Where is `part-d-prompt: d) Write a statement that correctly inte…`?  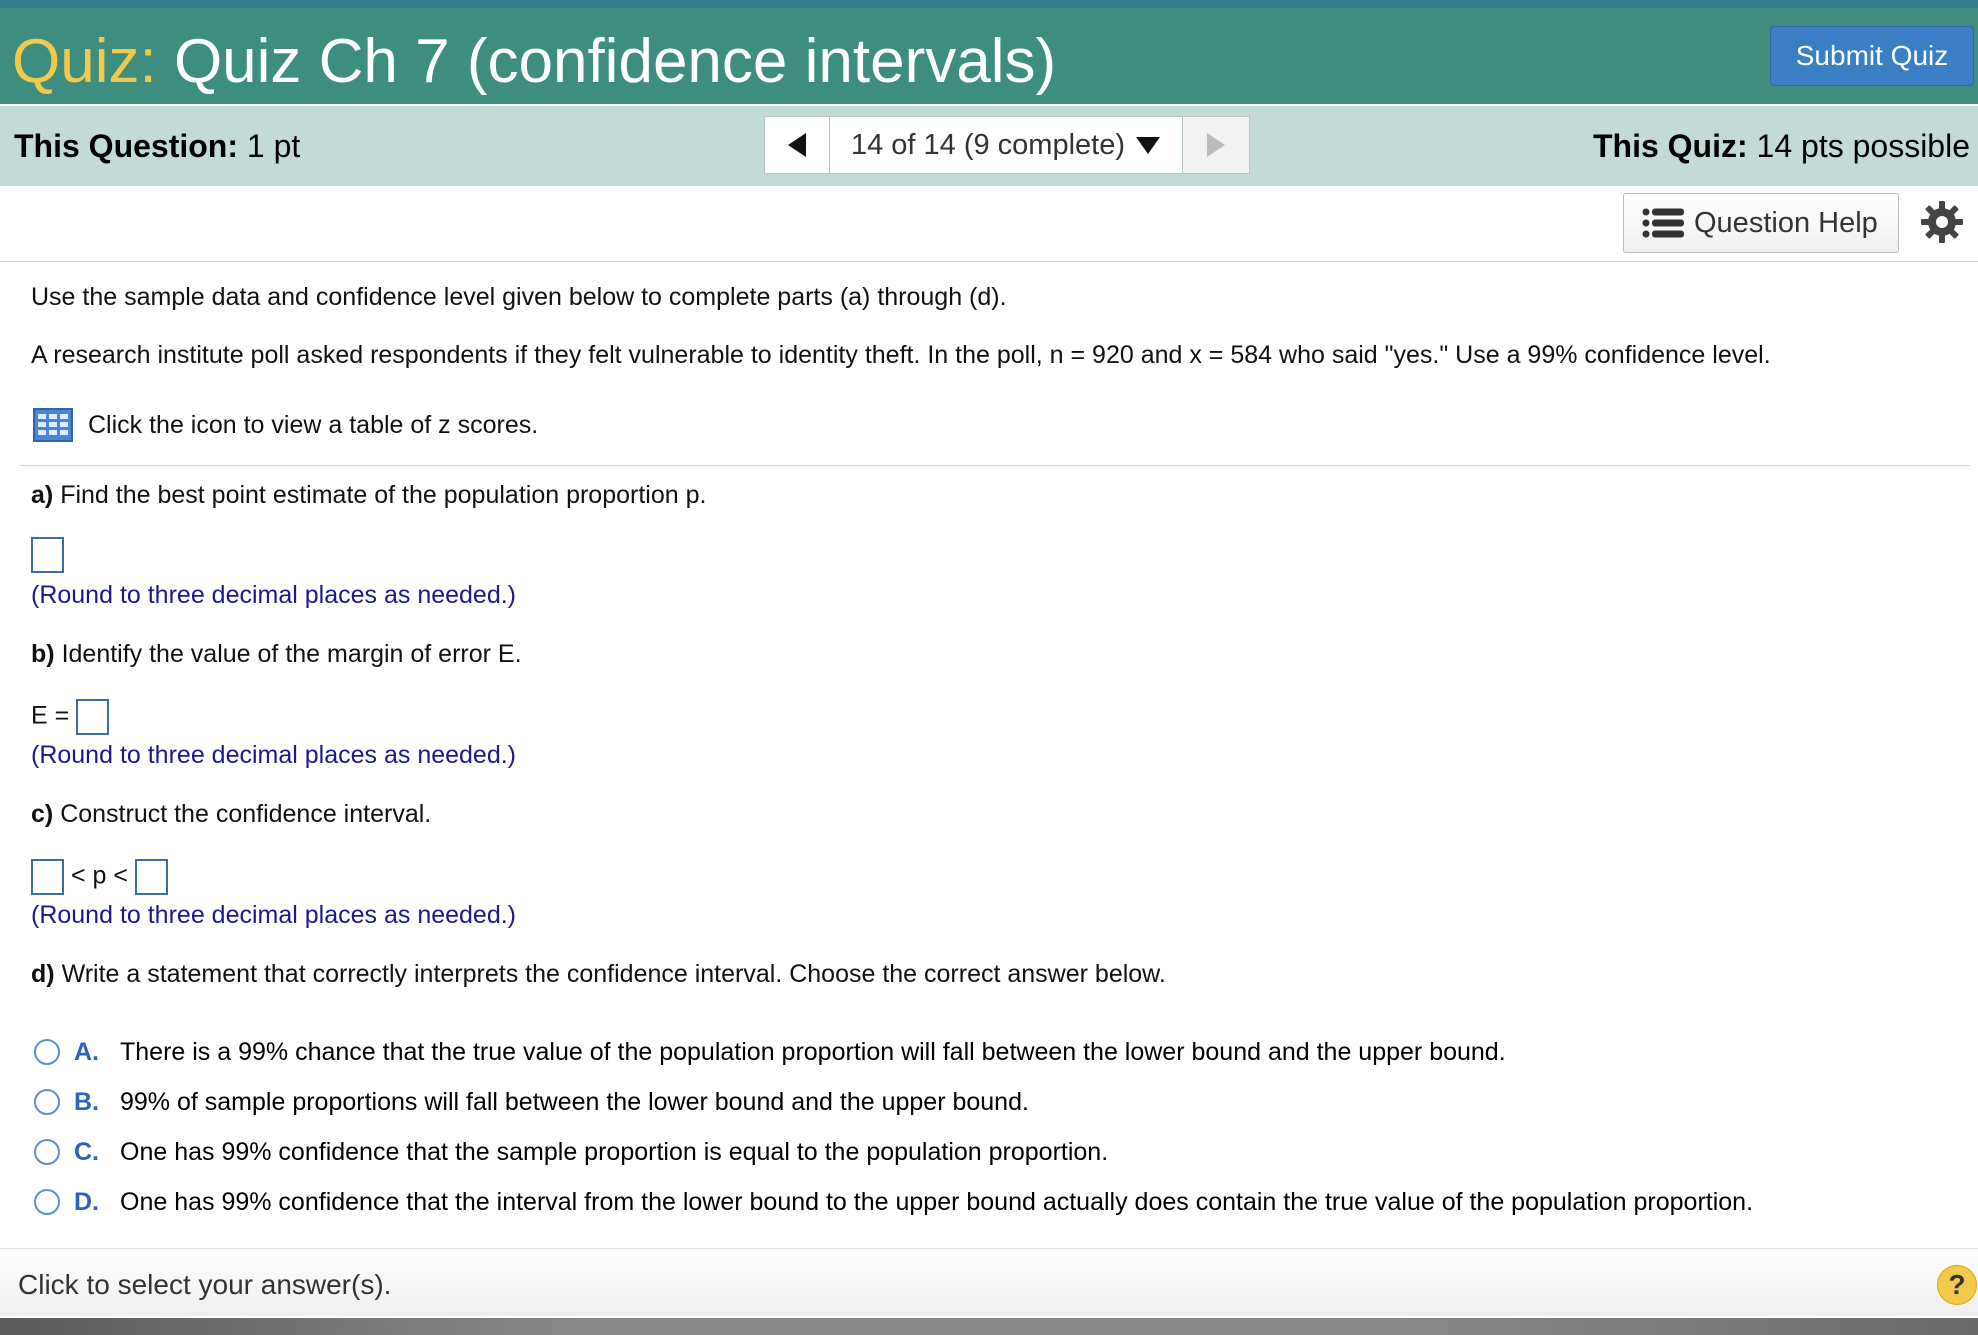 part-d-prompt: d) Write a statement that correctly inte… is located at coordinates (598, 974).